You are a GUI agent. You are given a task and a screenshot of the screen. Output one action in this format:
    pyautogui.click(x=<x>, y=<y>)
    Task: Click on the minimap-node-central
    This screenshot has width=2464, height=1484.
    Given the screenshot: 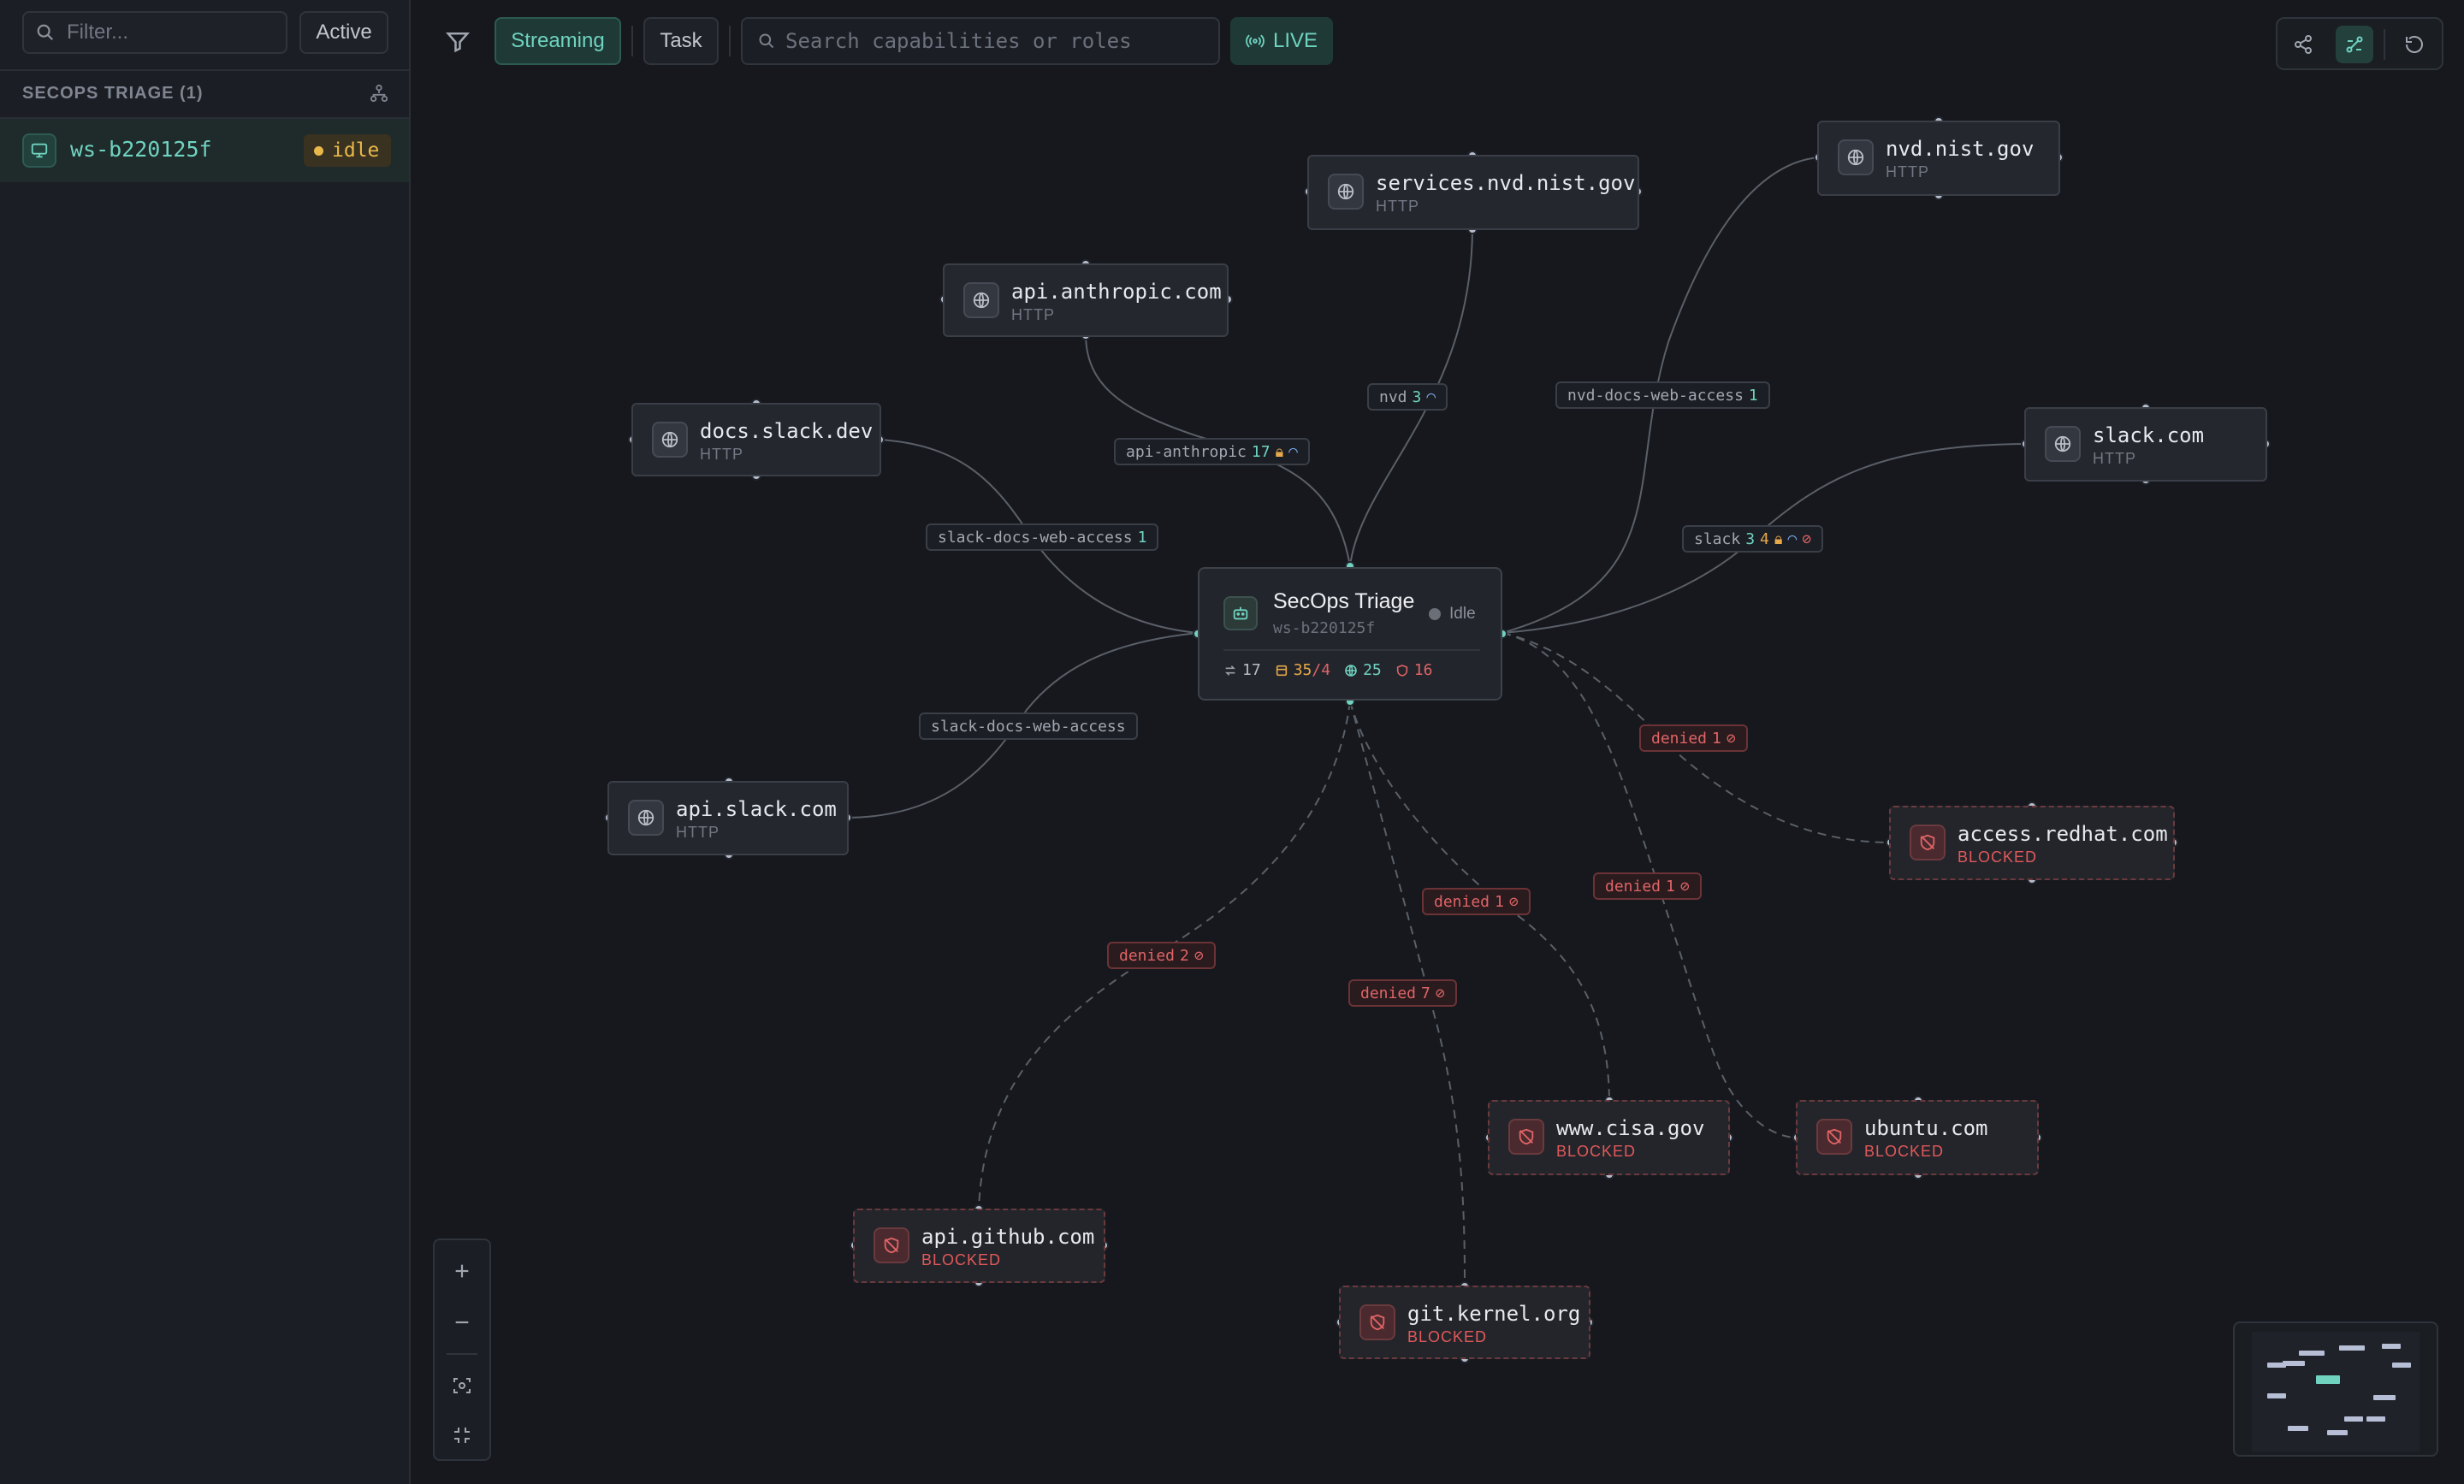 What is the action you would take?
    pyautogui.click(x=2328, y=1379)
    